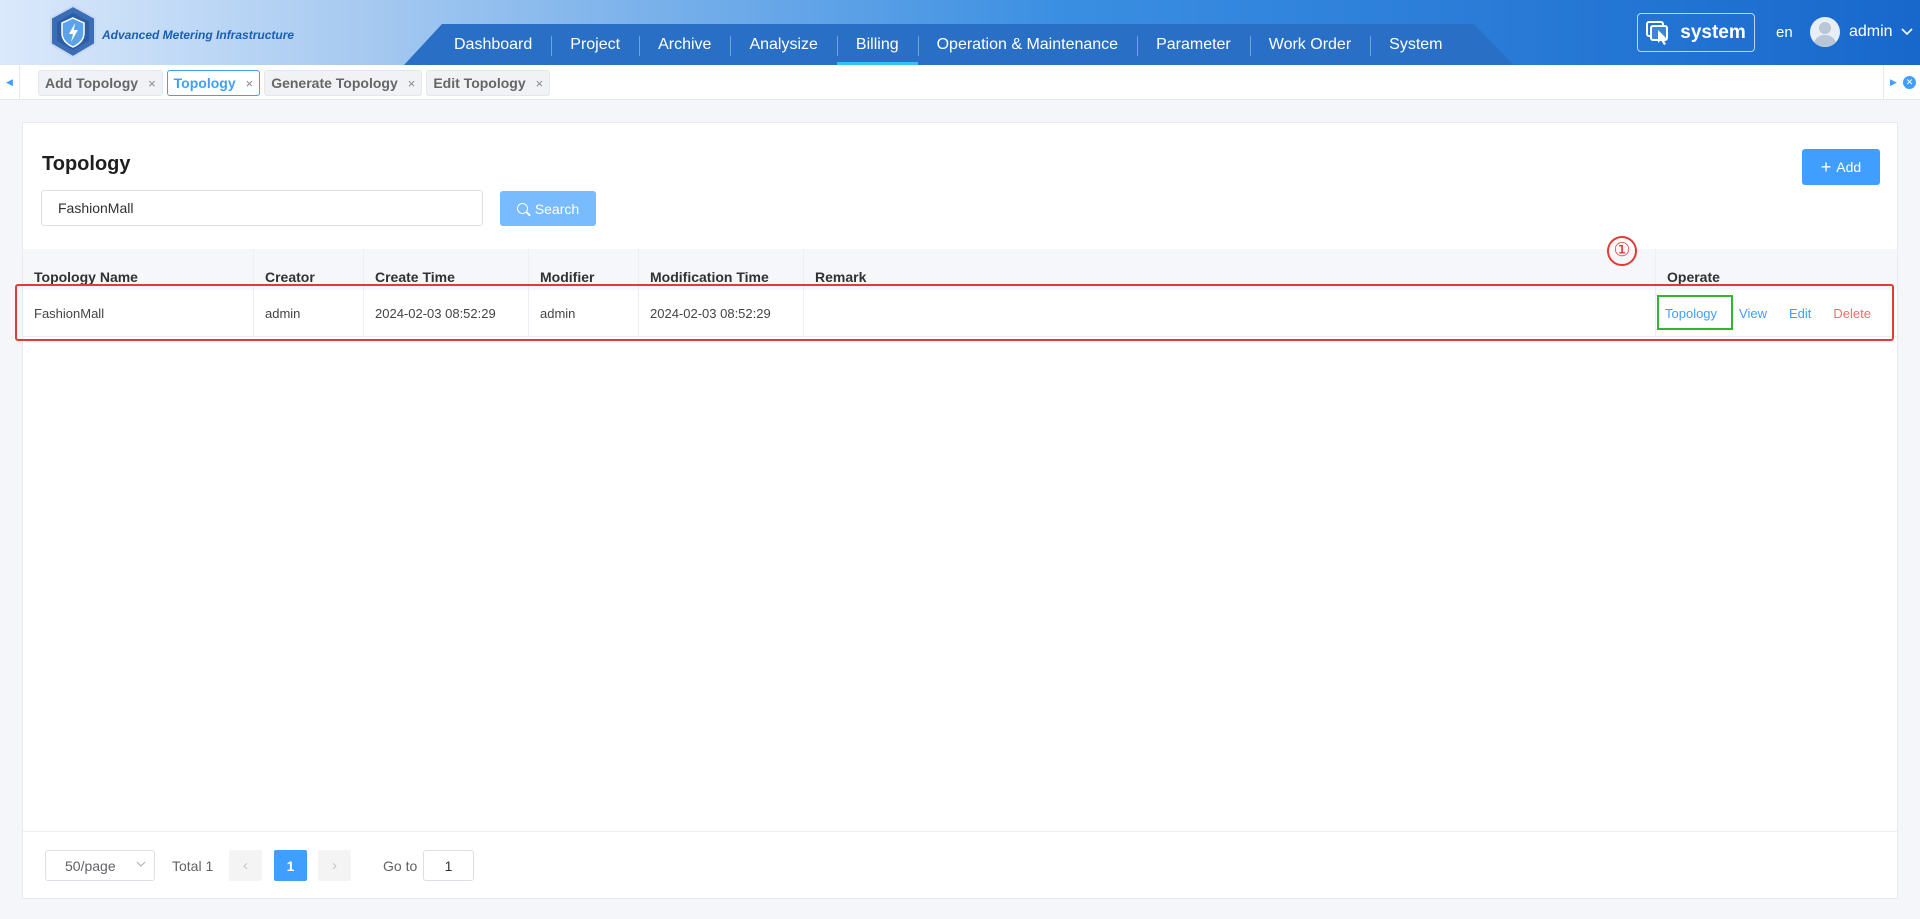 The image size is (1920, 919). Describe the element at coordinates (334, 865) in the screenshot. I see `next-page-button: ›` at that location.